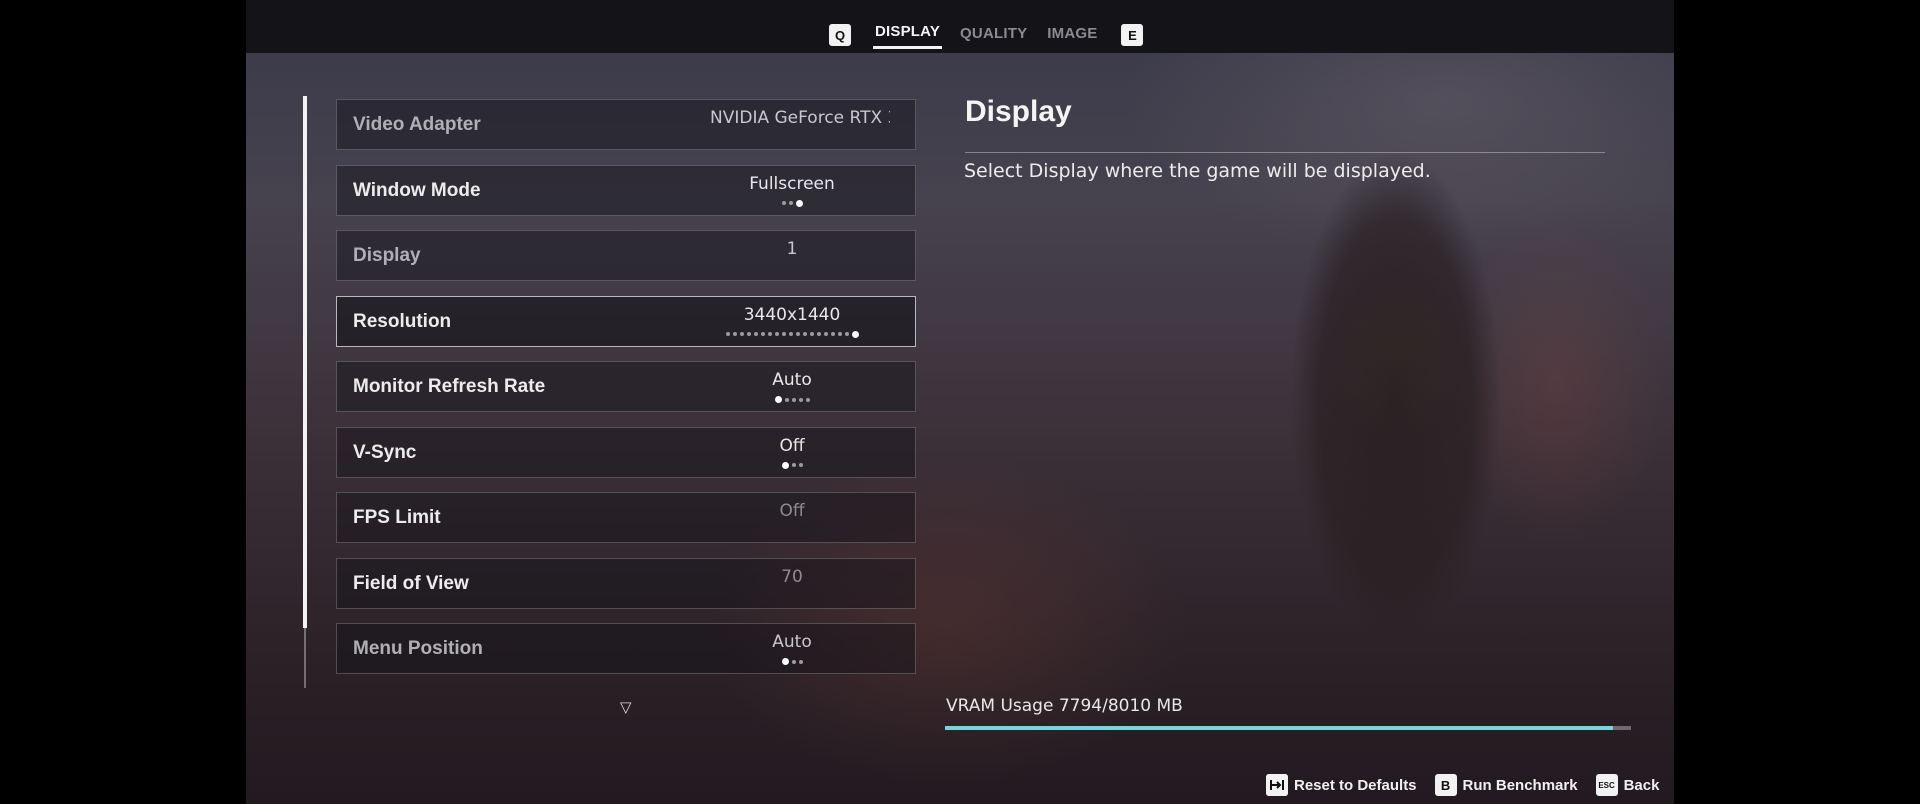 The image size is (1920, 804). Describe the element at coordinates (397, 517) in the screenshot. I see `setting-label: FPS Limit` at that location.